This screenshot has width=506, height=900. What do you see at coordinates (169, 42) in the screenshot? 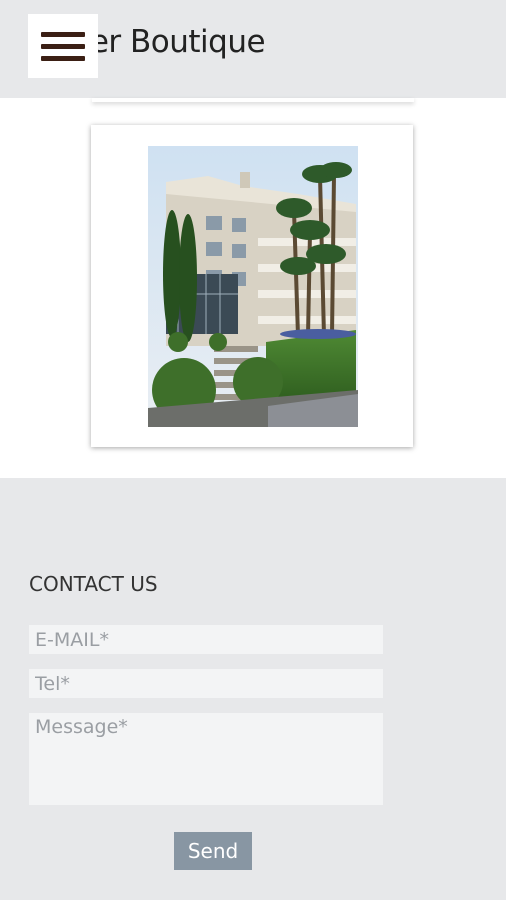
I see `site-title: ver Boutique` at bounding box center [169, 42].